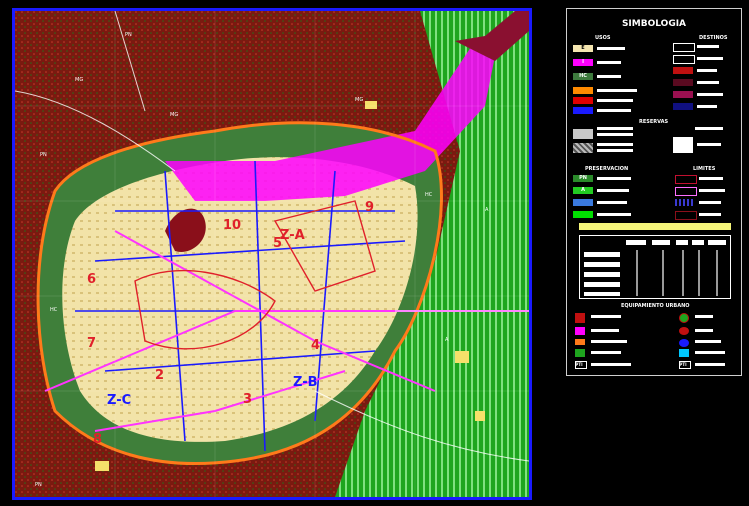 The image size is (749, 506). Describe the element at coordinates (580, 342) in the screenshot. I see `equip-swatch-market` at that location.